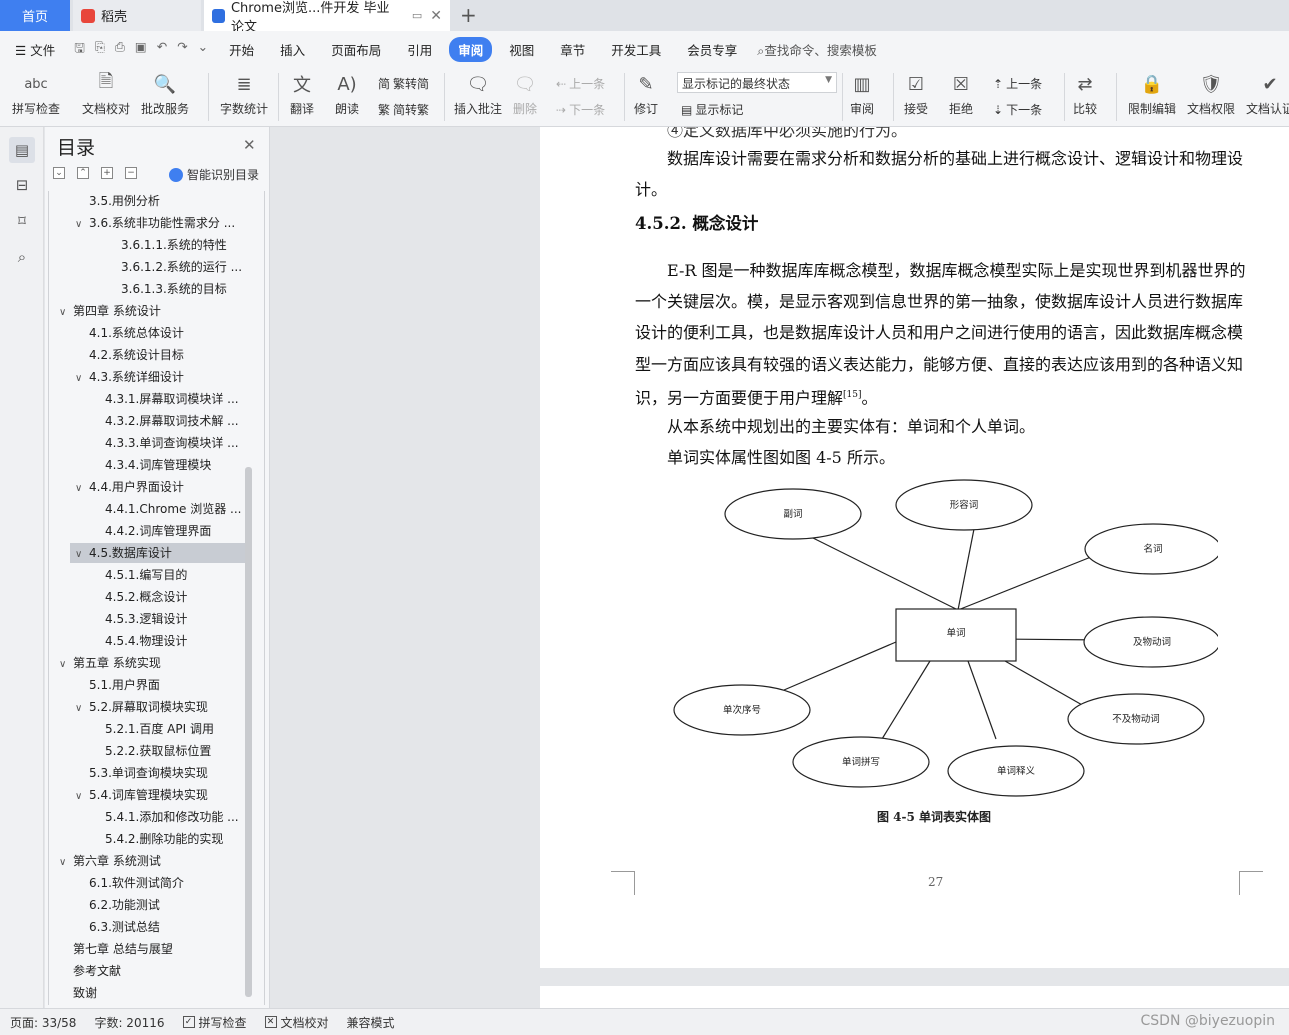 Image resolution: width=1289 pixels, height=1035 pixels. What do you see at coordinates (403, 83) in the screenshot?
I see `trad-to-simp-button: 简繁转简` at bounding box center [403, 83].